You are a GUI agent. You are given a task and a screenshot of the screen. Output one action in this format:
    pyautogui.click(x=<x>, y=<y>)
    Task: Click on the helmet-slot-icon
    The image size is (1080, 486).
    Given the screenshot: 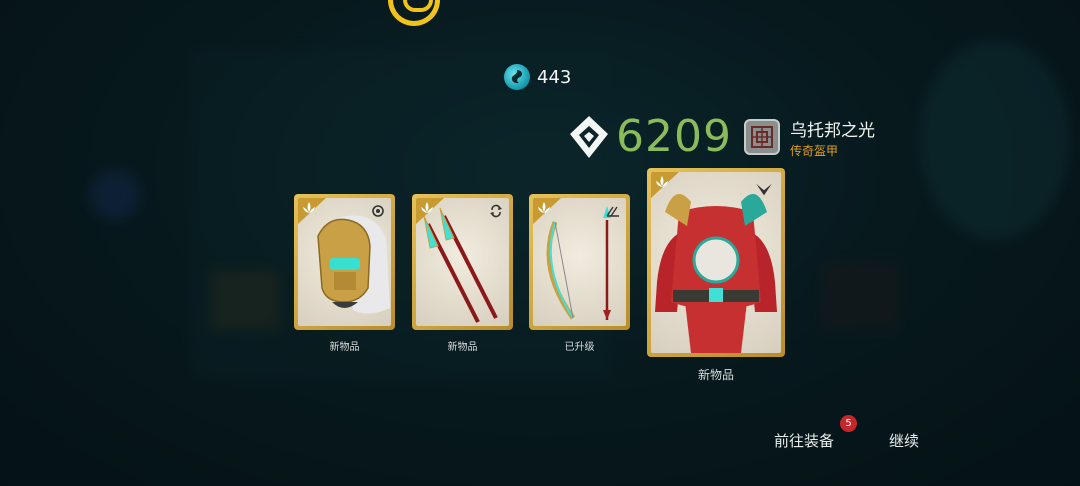 What is the action you would take?
    pyautogui.click(x=378, y=211)
    